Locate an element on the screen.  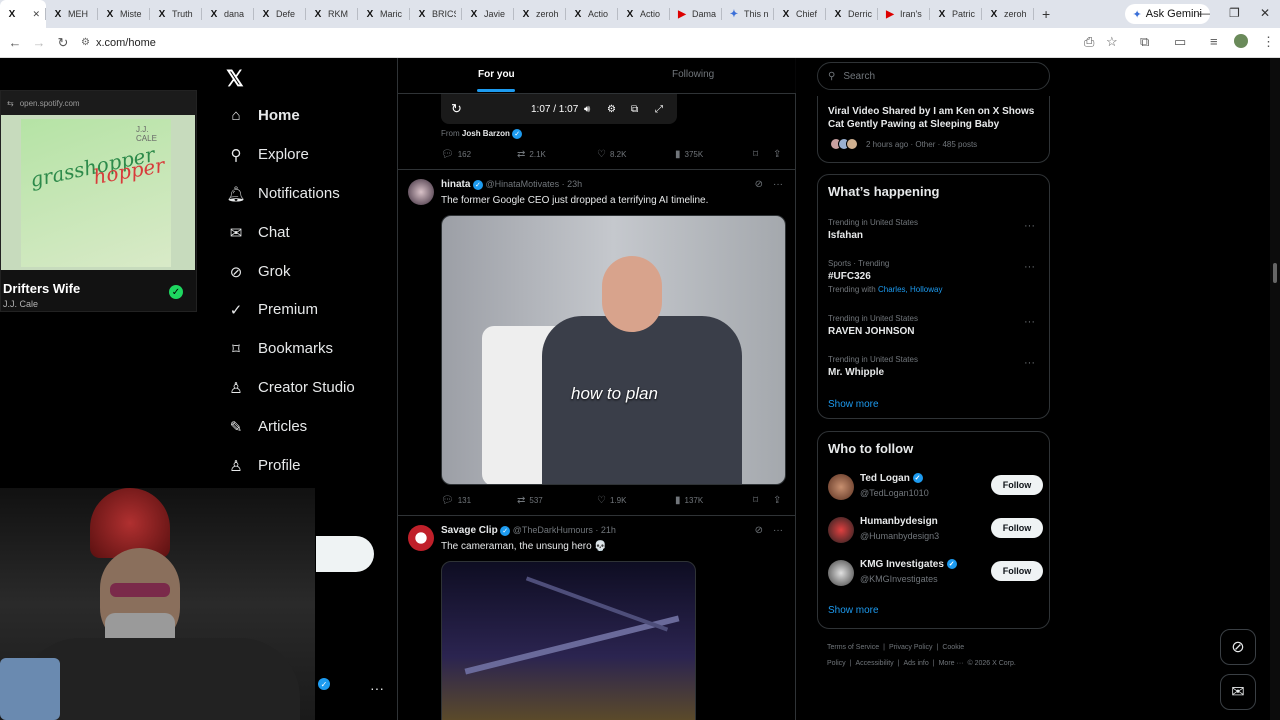
liked-check-icon: ✓ is located at coordinates (176, 292).